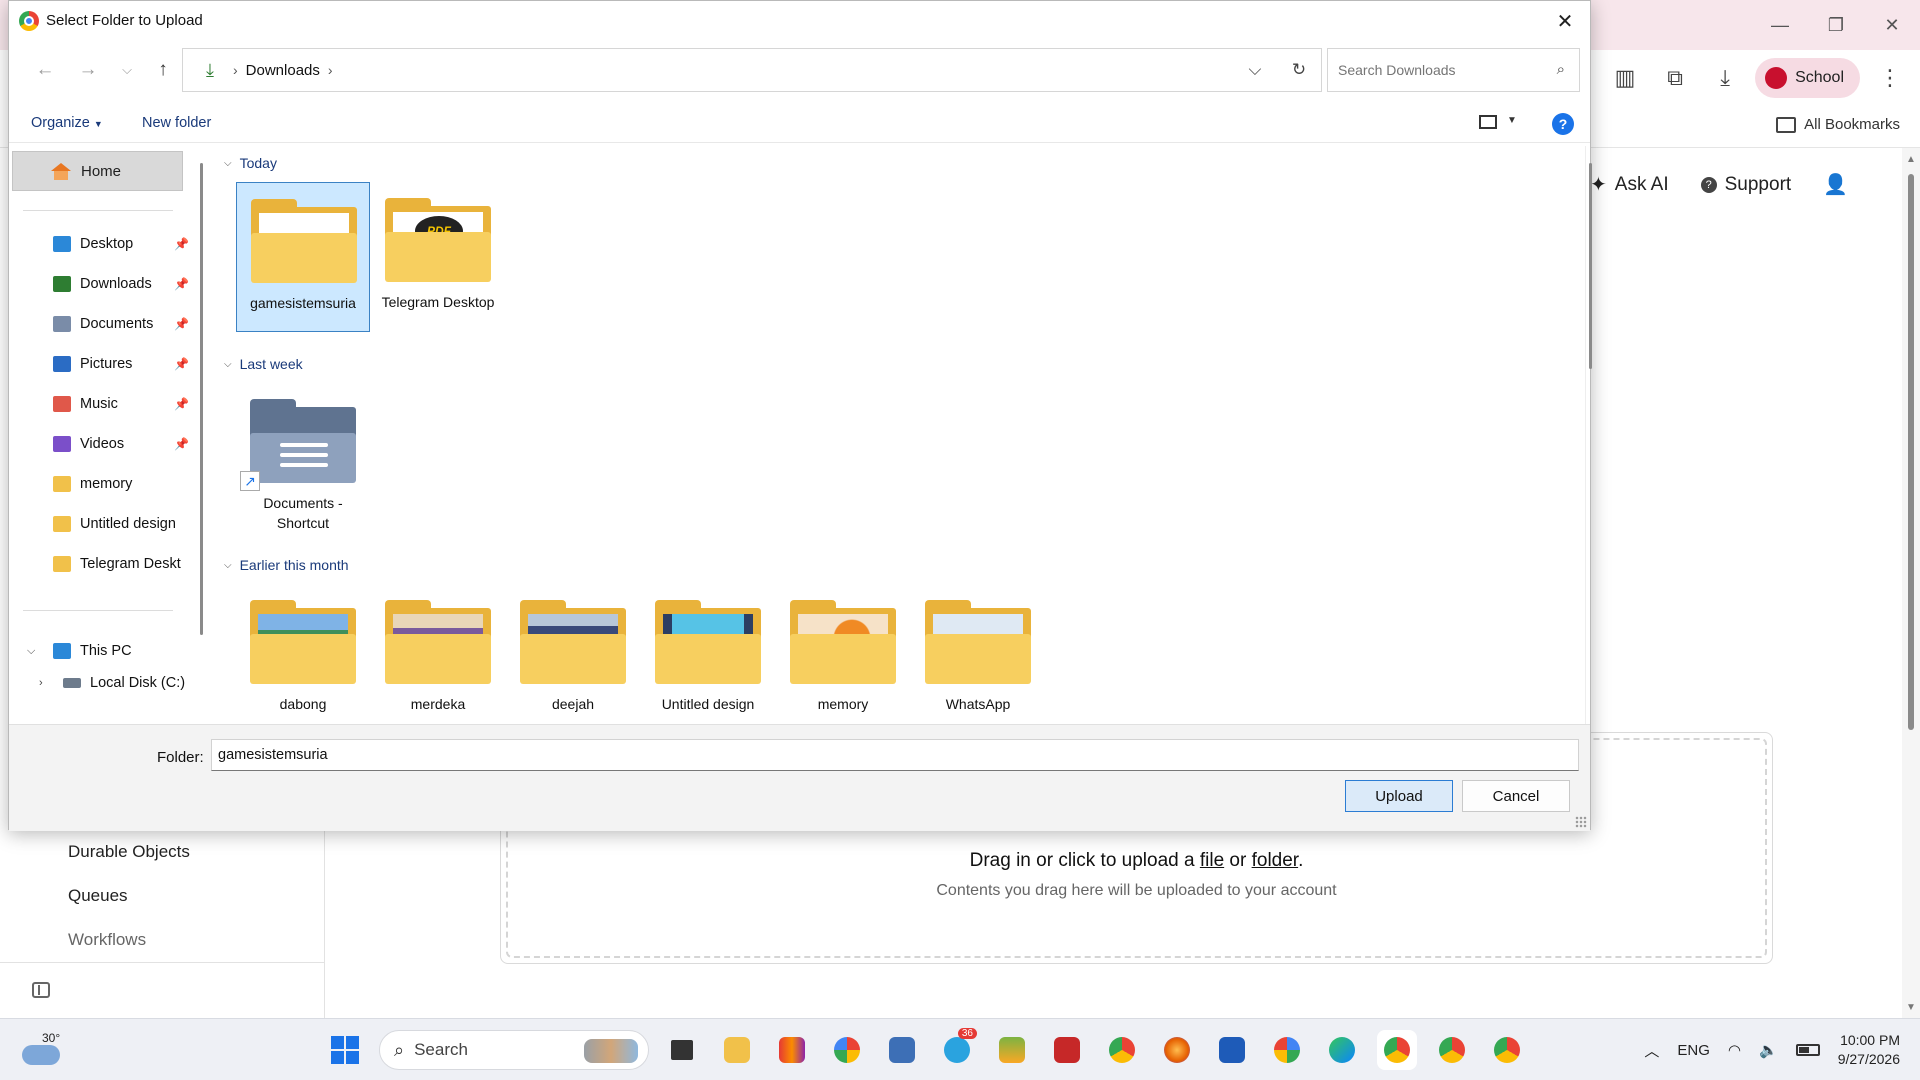  Describe the element at coordinates (1452, 1050) in the screenshot. I see `chrome-profile-icon` at that location.